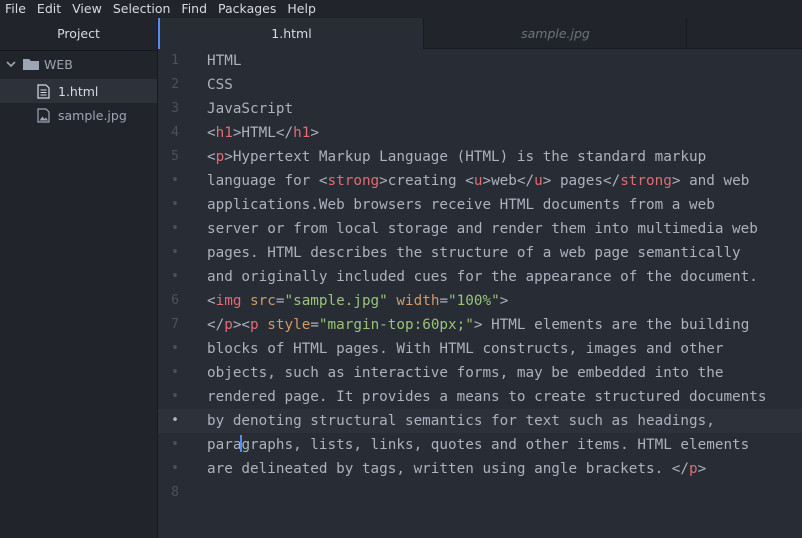 This screenshot has width=802, height=538. I want to click on image-file-icon, so click(43, 115).